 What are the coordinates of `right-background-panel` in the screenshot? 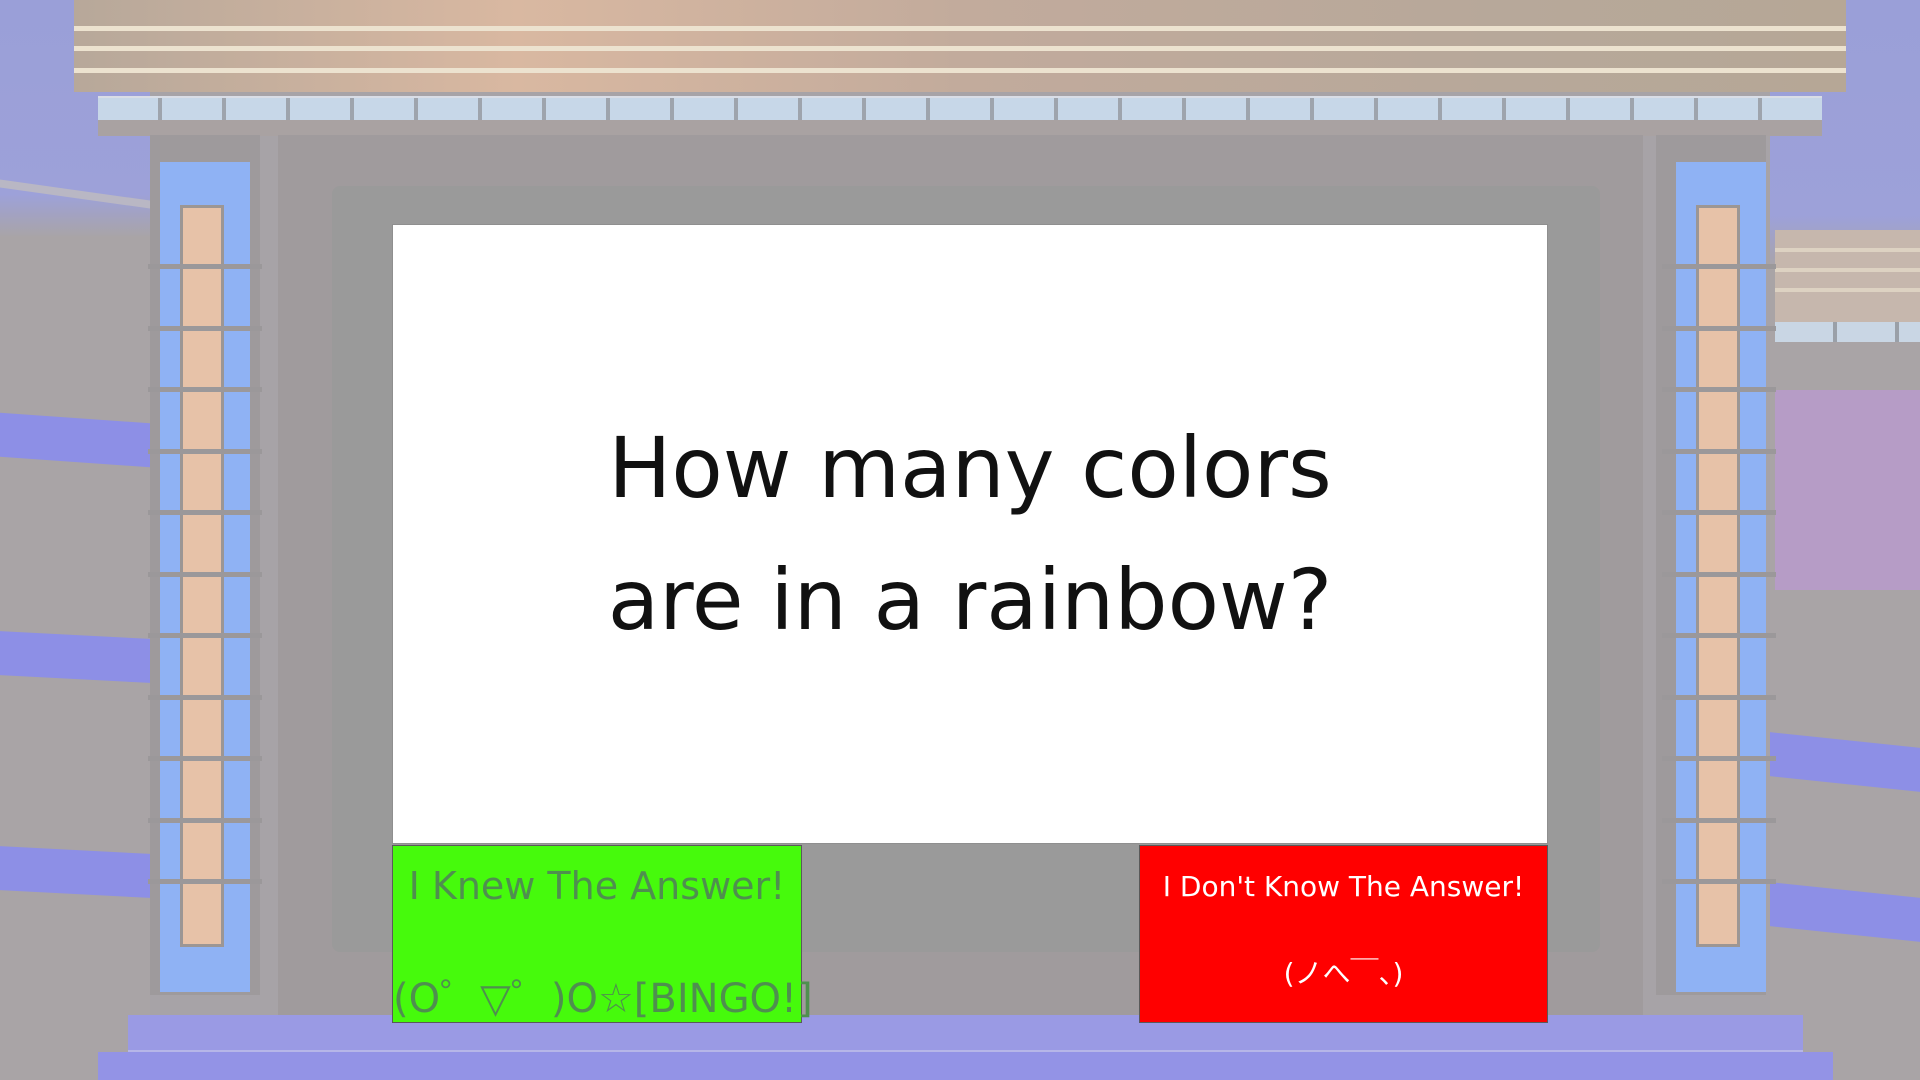 It's located at (1847, 490).